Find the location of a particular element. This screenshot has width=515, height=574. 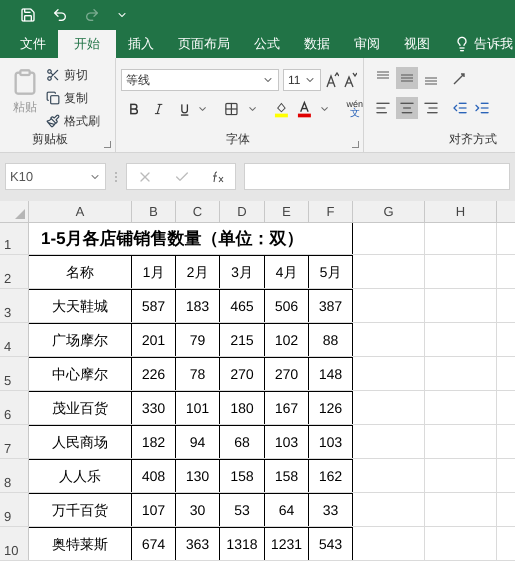

table-cell: 506 is located at coordinates (287, 305).